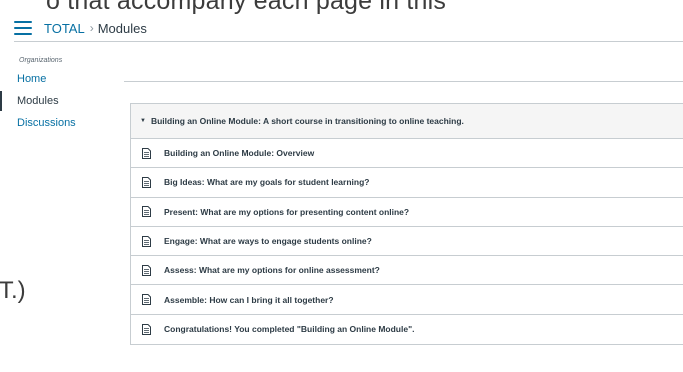 This screenshot has width=683, height=372. Describe the element at coordinates (55, 123) in the screenshot. I see `nav-item-discussions: Discussions` at that location.